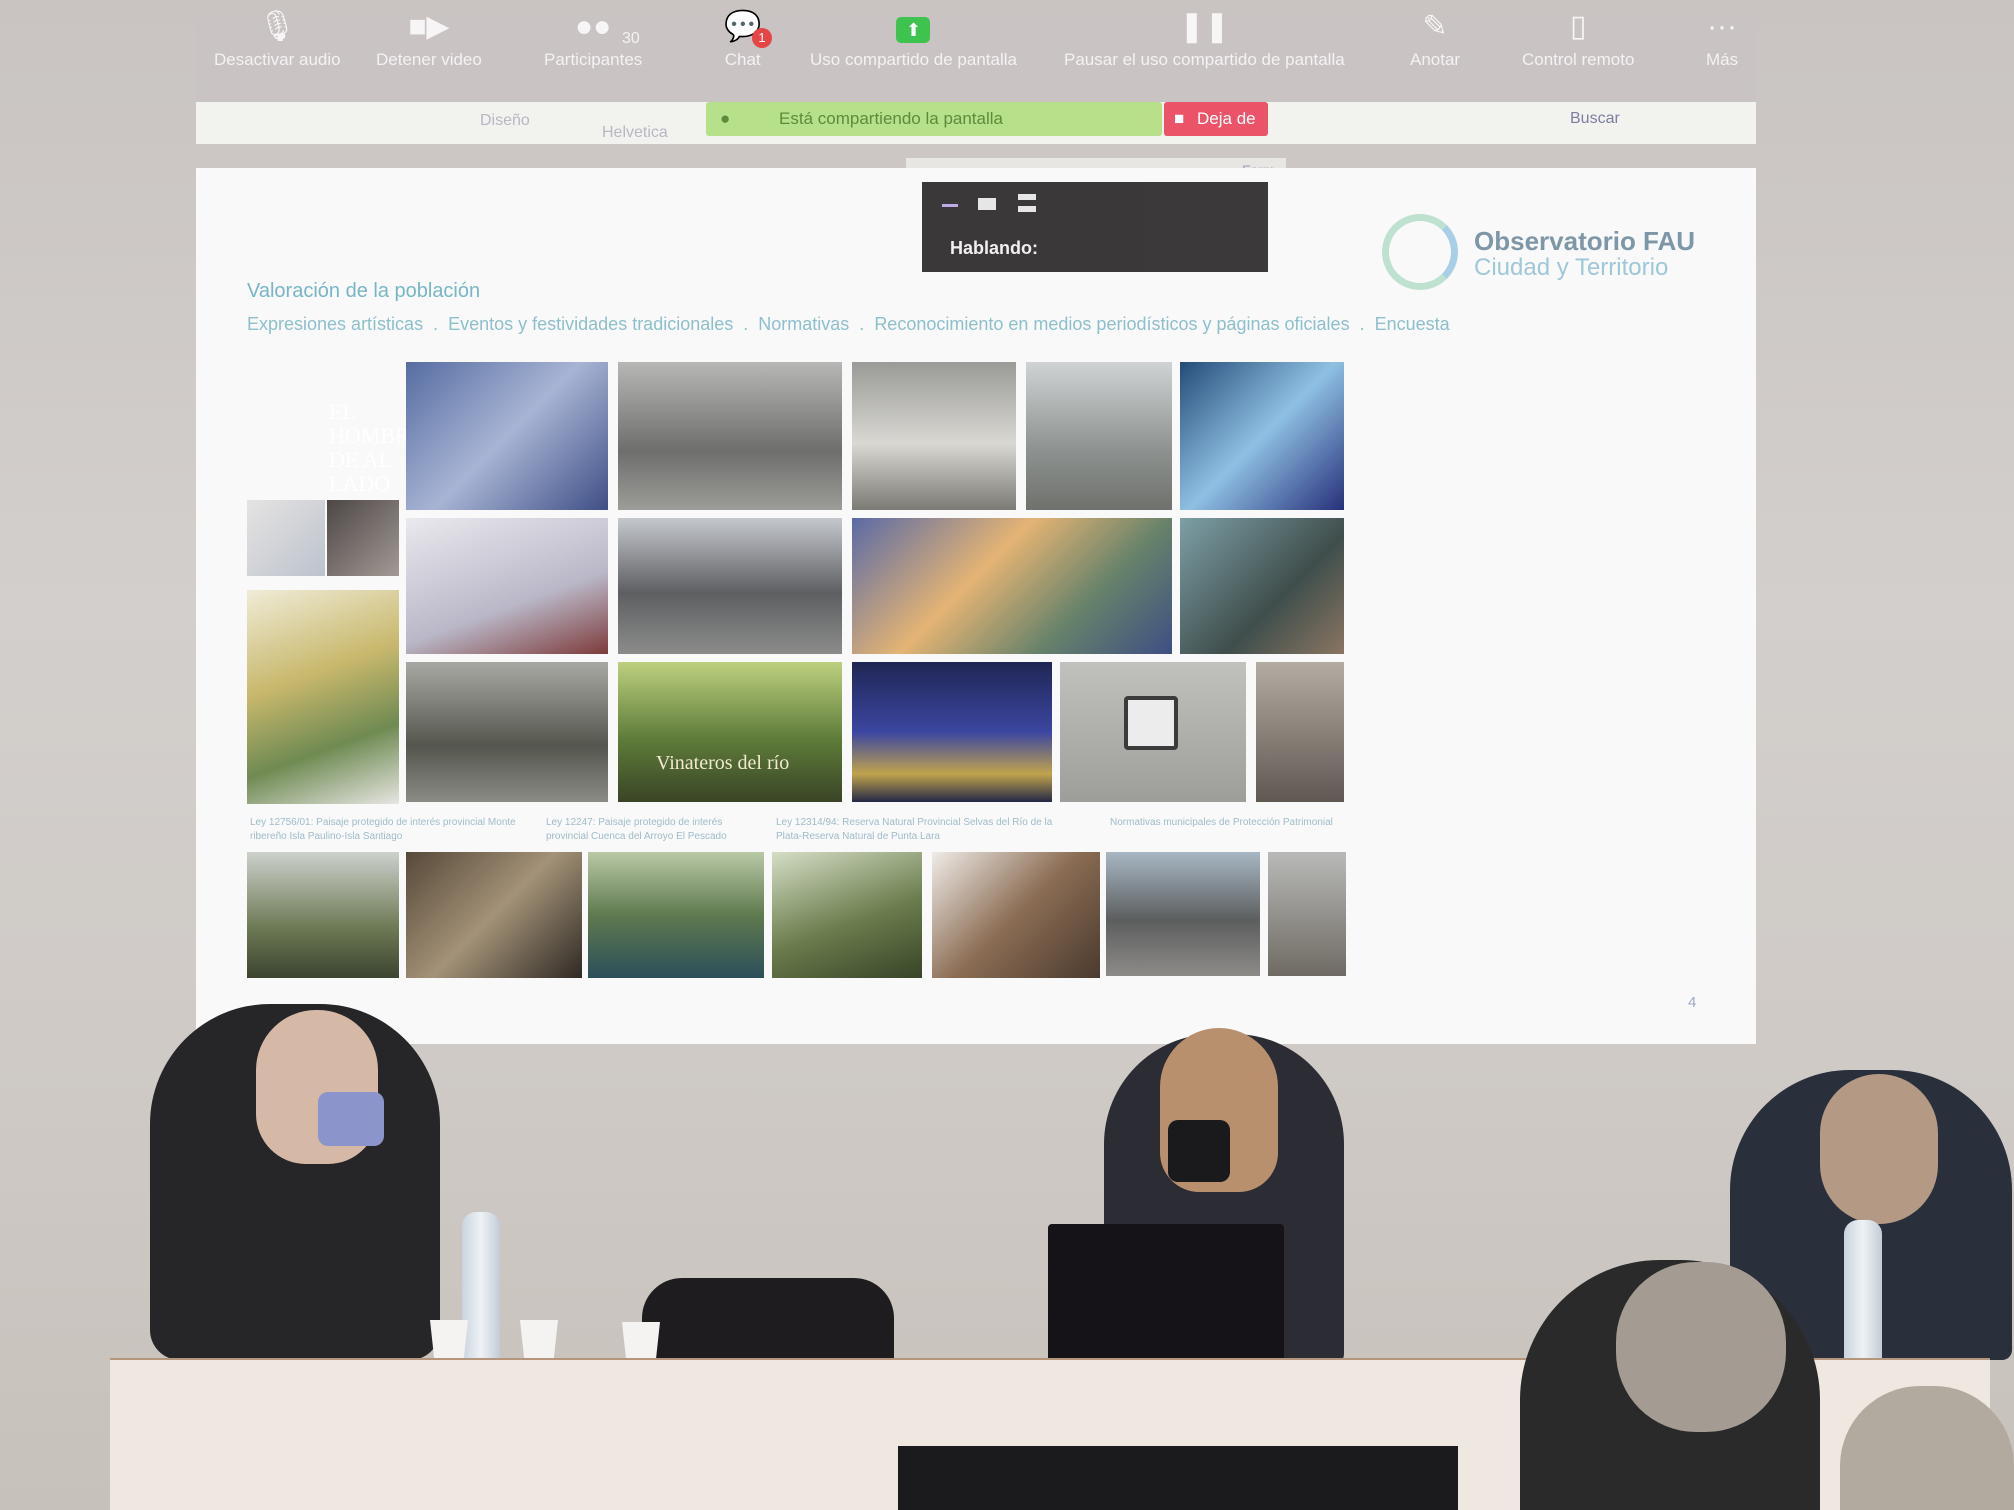 The height and width of the screenshot is (1510, 2014). Describe the element at coordinates (1262, 586) in the screenshot. I see `room-interior-photo` at that location.